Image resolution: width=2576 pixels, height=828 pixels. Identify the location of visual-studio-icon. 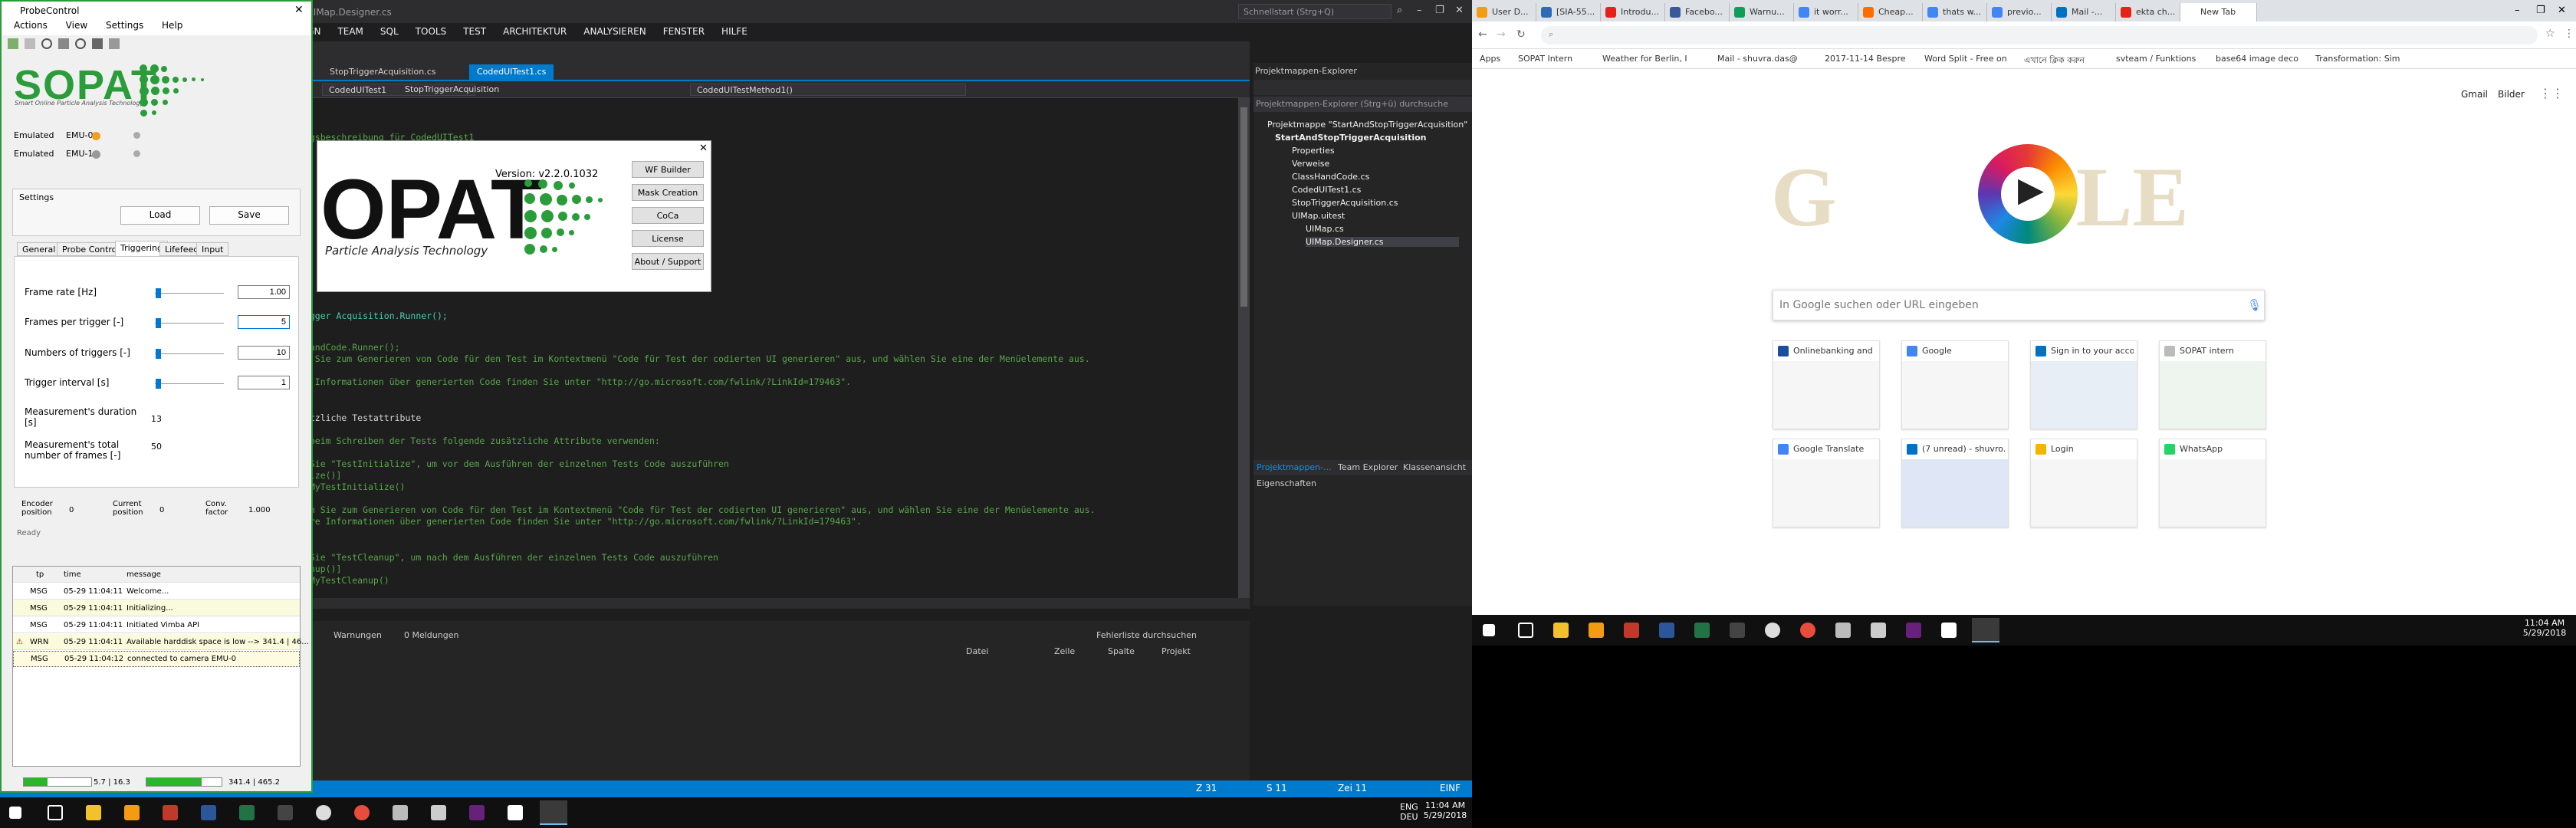
(477, 813).